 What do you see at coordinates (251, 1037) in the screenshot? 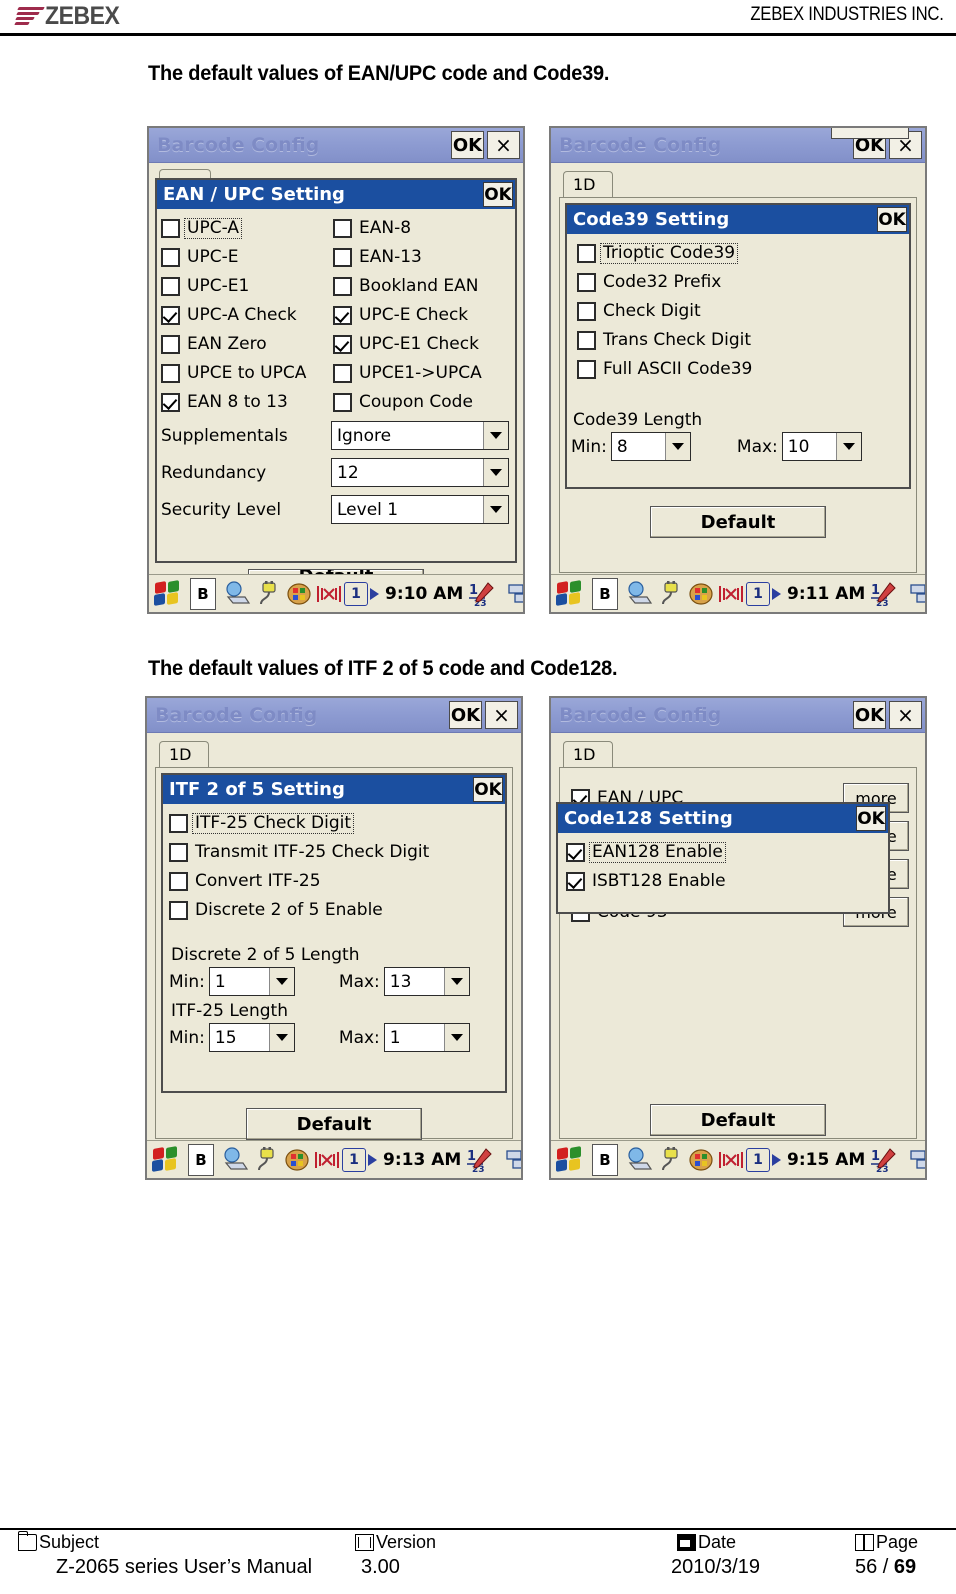
I see `itf25-min-select: 15` at bounding box center [251, 1037].